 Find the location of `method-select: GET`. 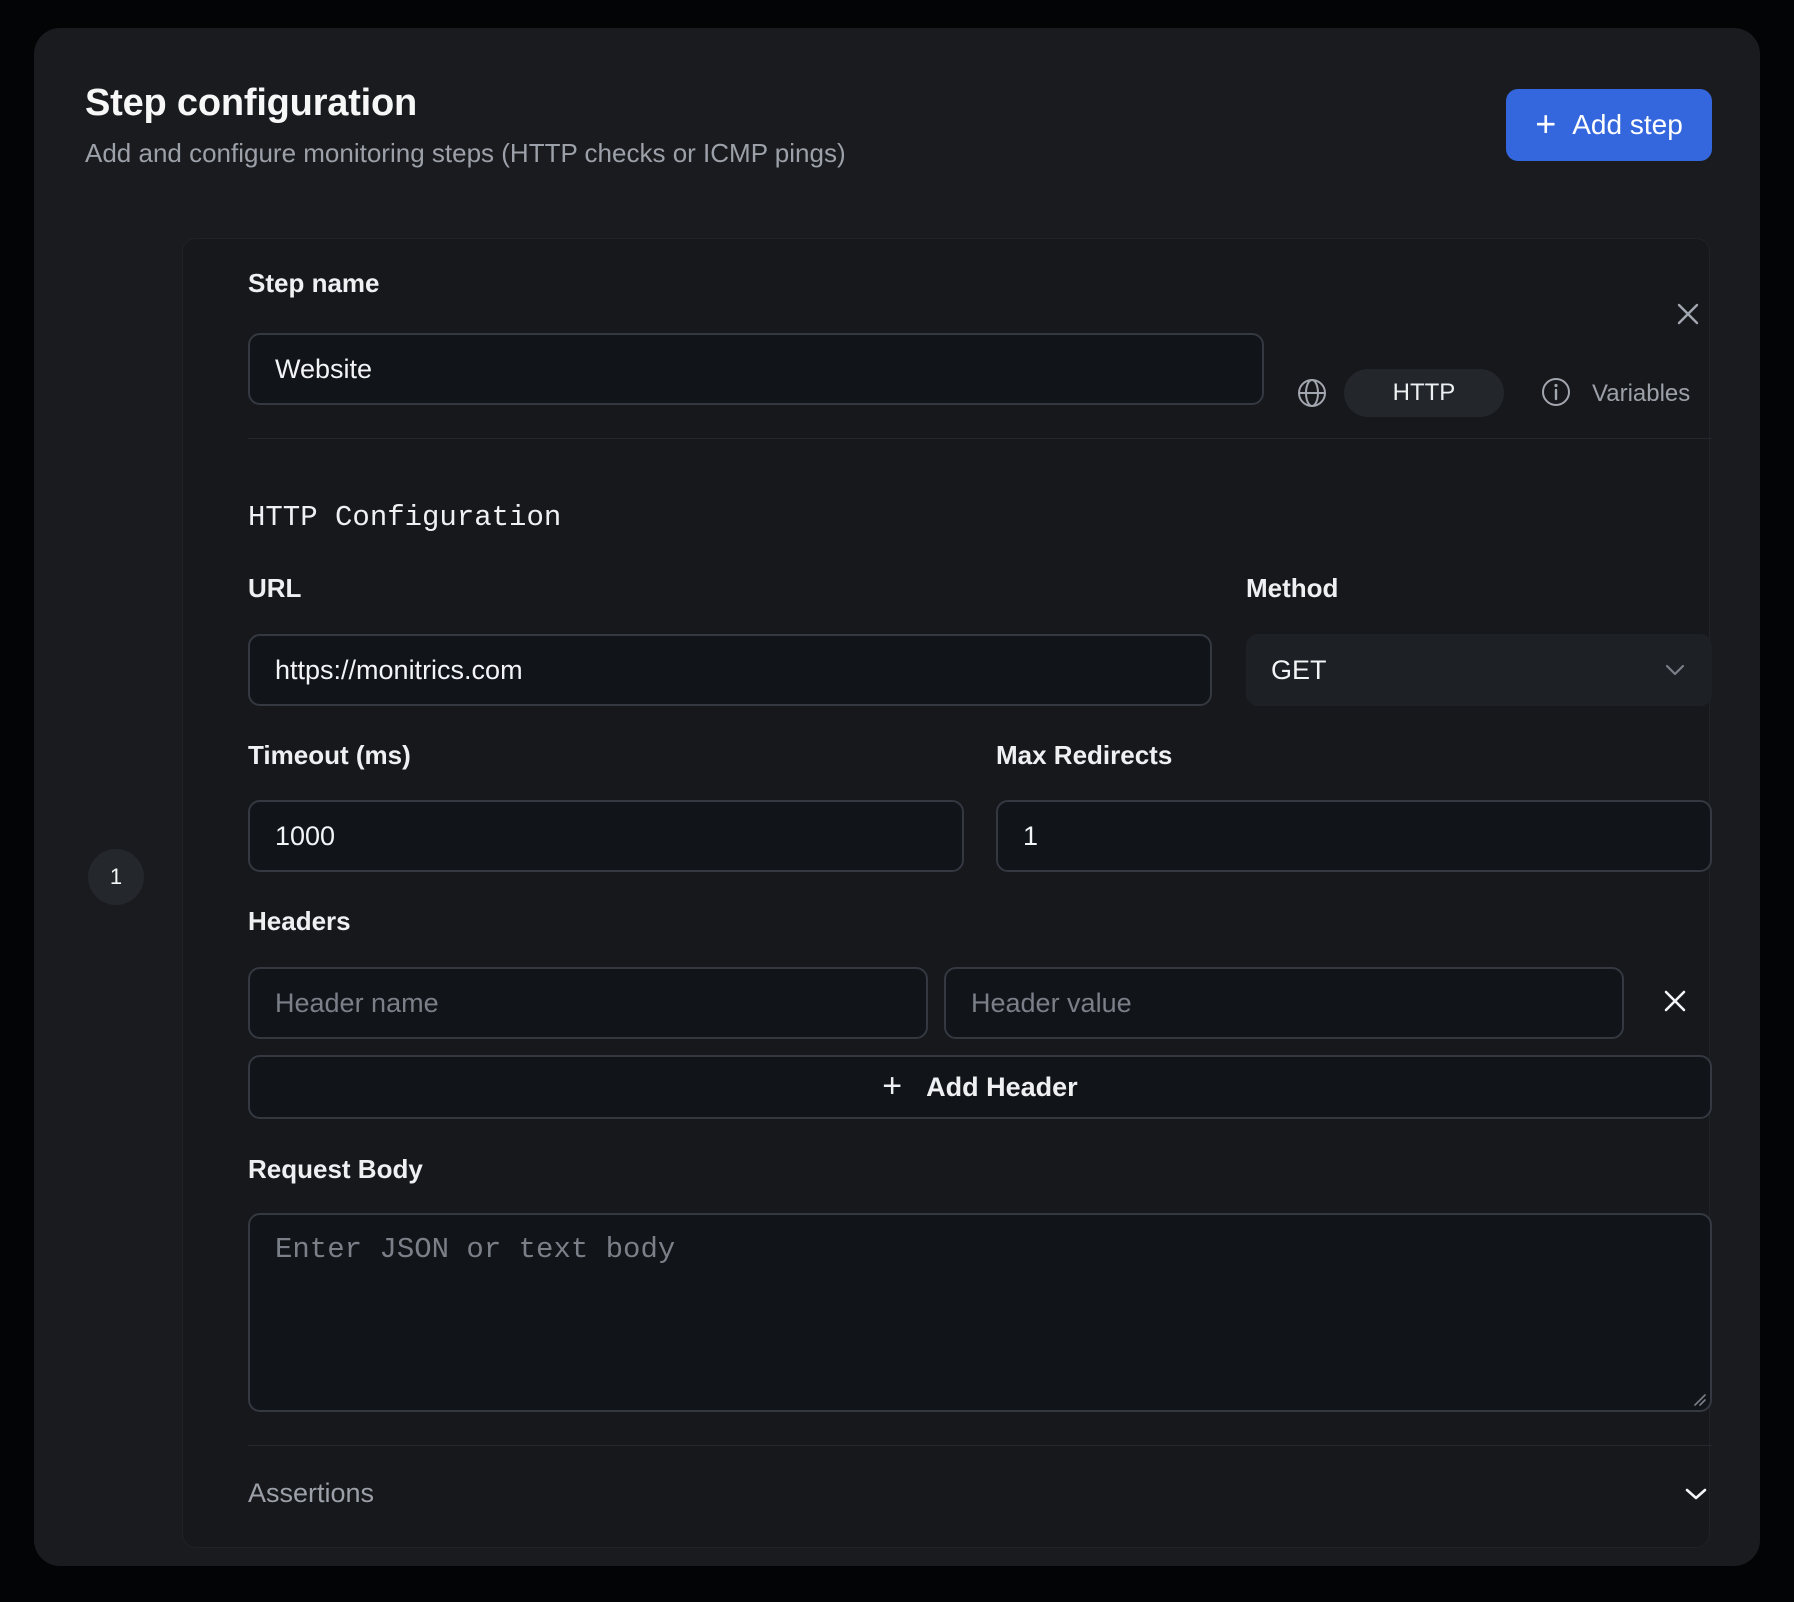

method-select: GET is located at coordinates (1479, 670).